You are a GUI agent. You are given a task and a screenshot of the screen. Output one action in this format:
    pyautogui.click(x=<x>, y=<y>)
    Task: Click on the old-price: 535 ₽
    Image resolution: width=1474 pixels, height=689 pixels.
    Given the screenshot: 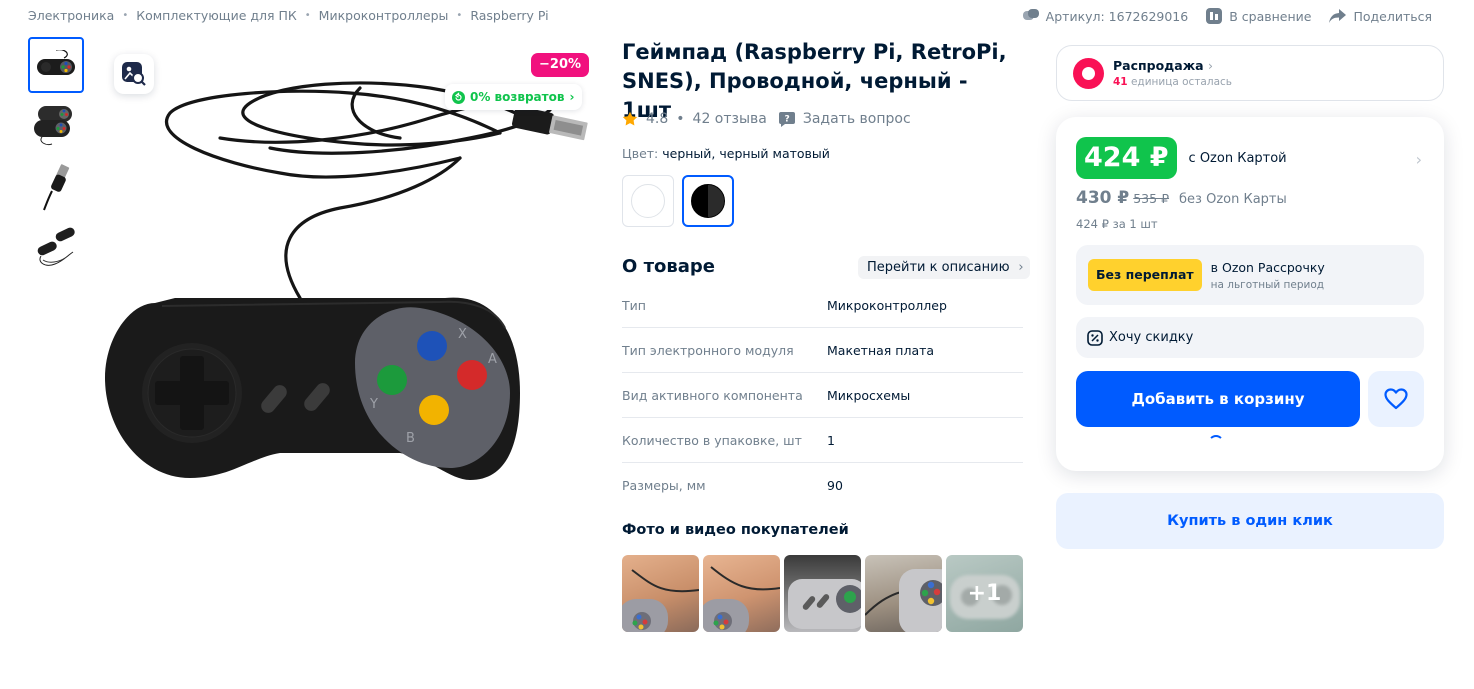 What is the action you would take?
    pyautogui.click(x=1151, y=198)
    